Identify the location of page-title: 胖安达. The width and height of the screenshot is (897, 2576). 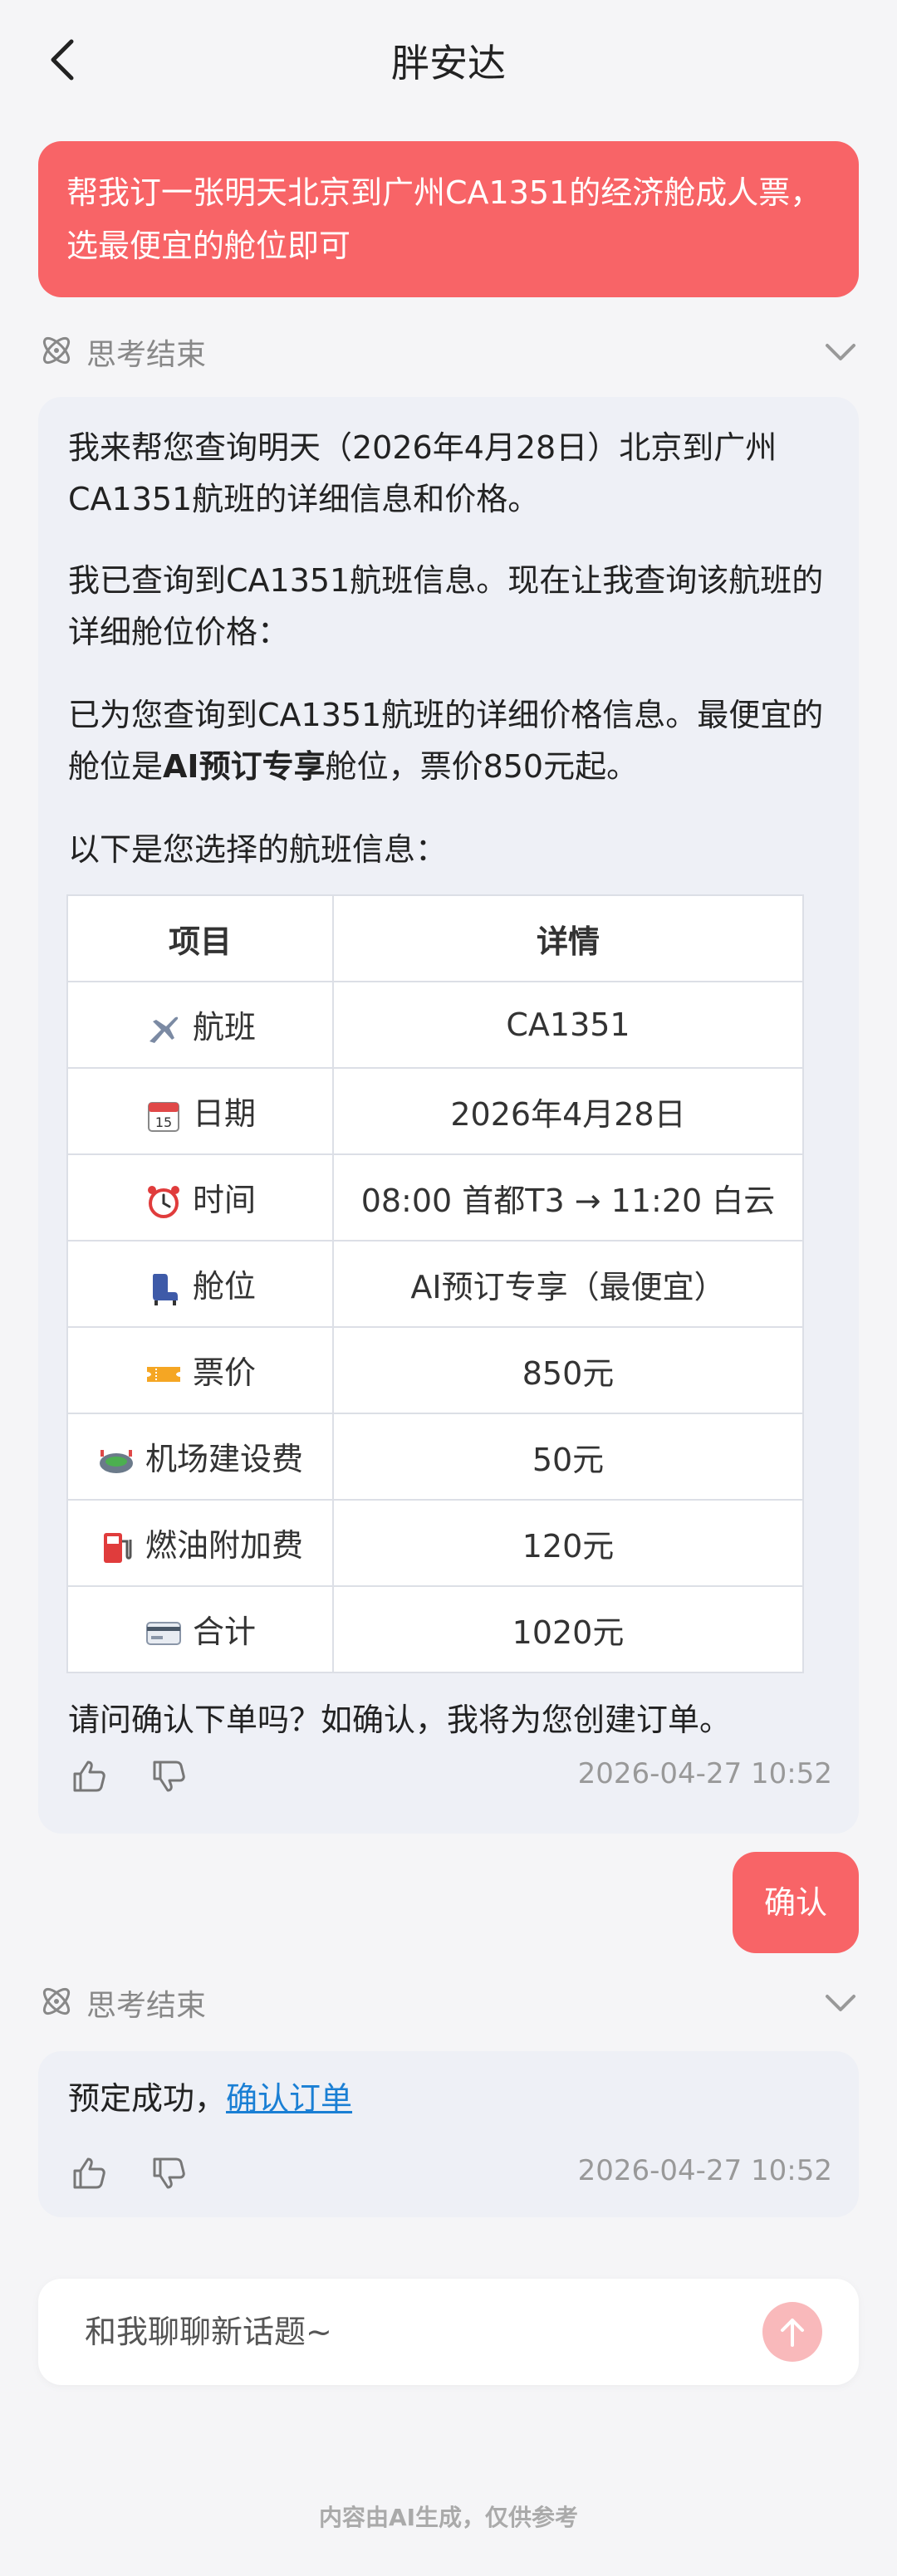
(448, 64).